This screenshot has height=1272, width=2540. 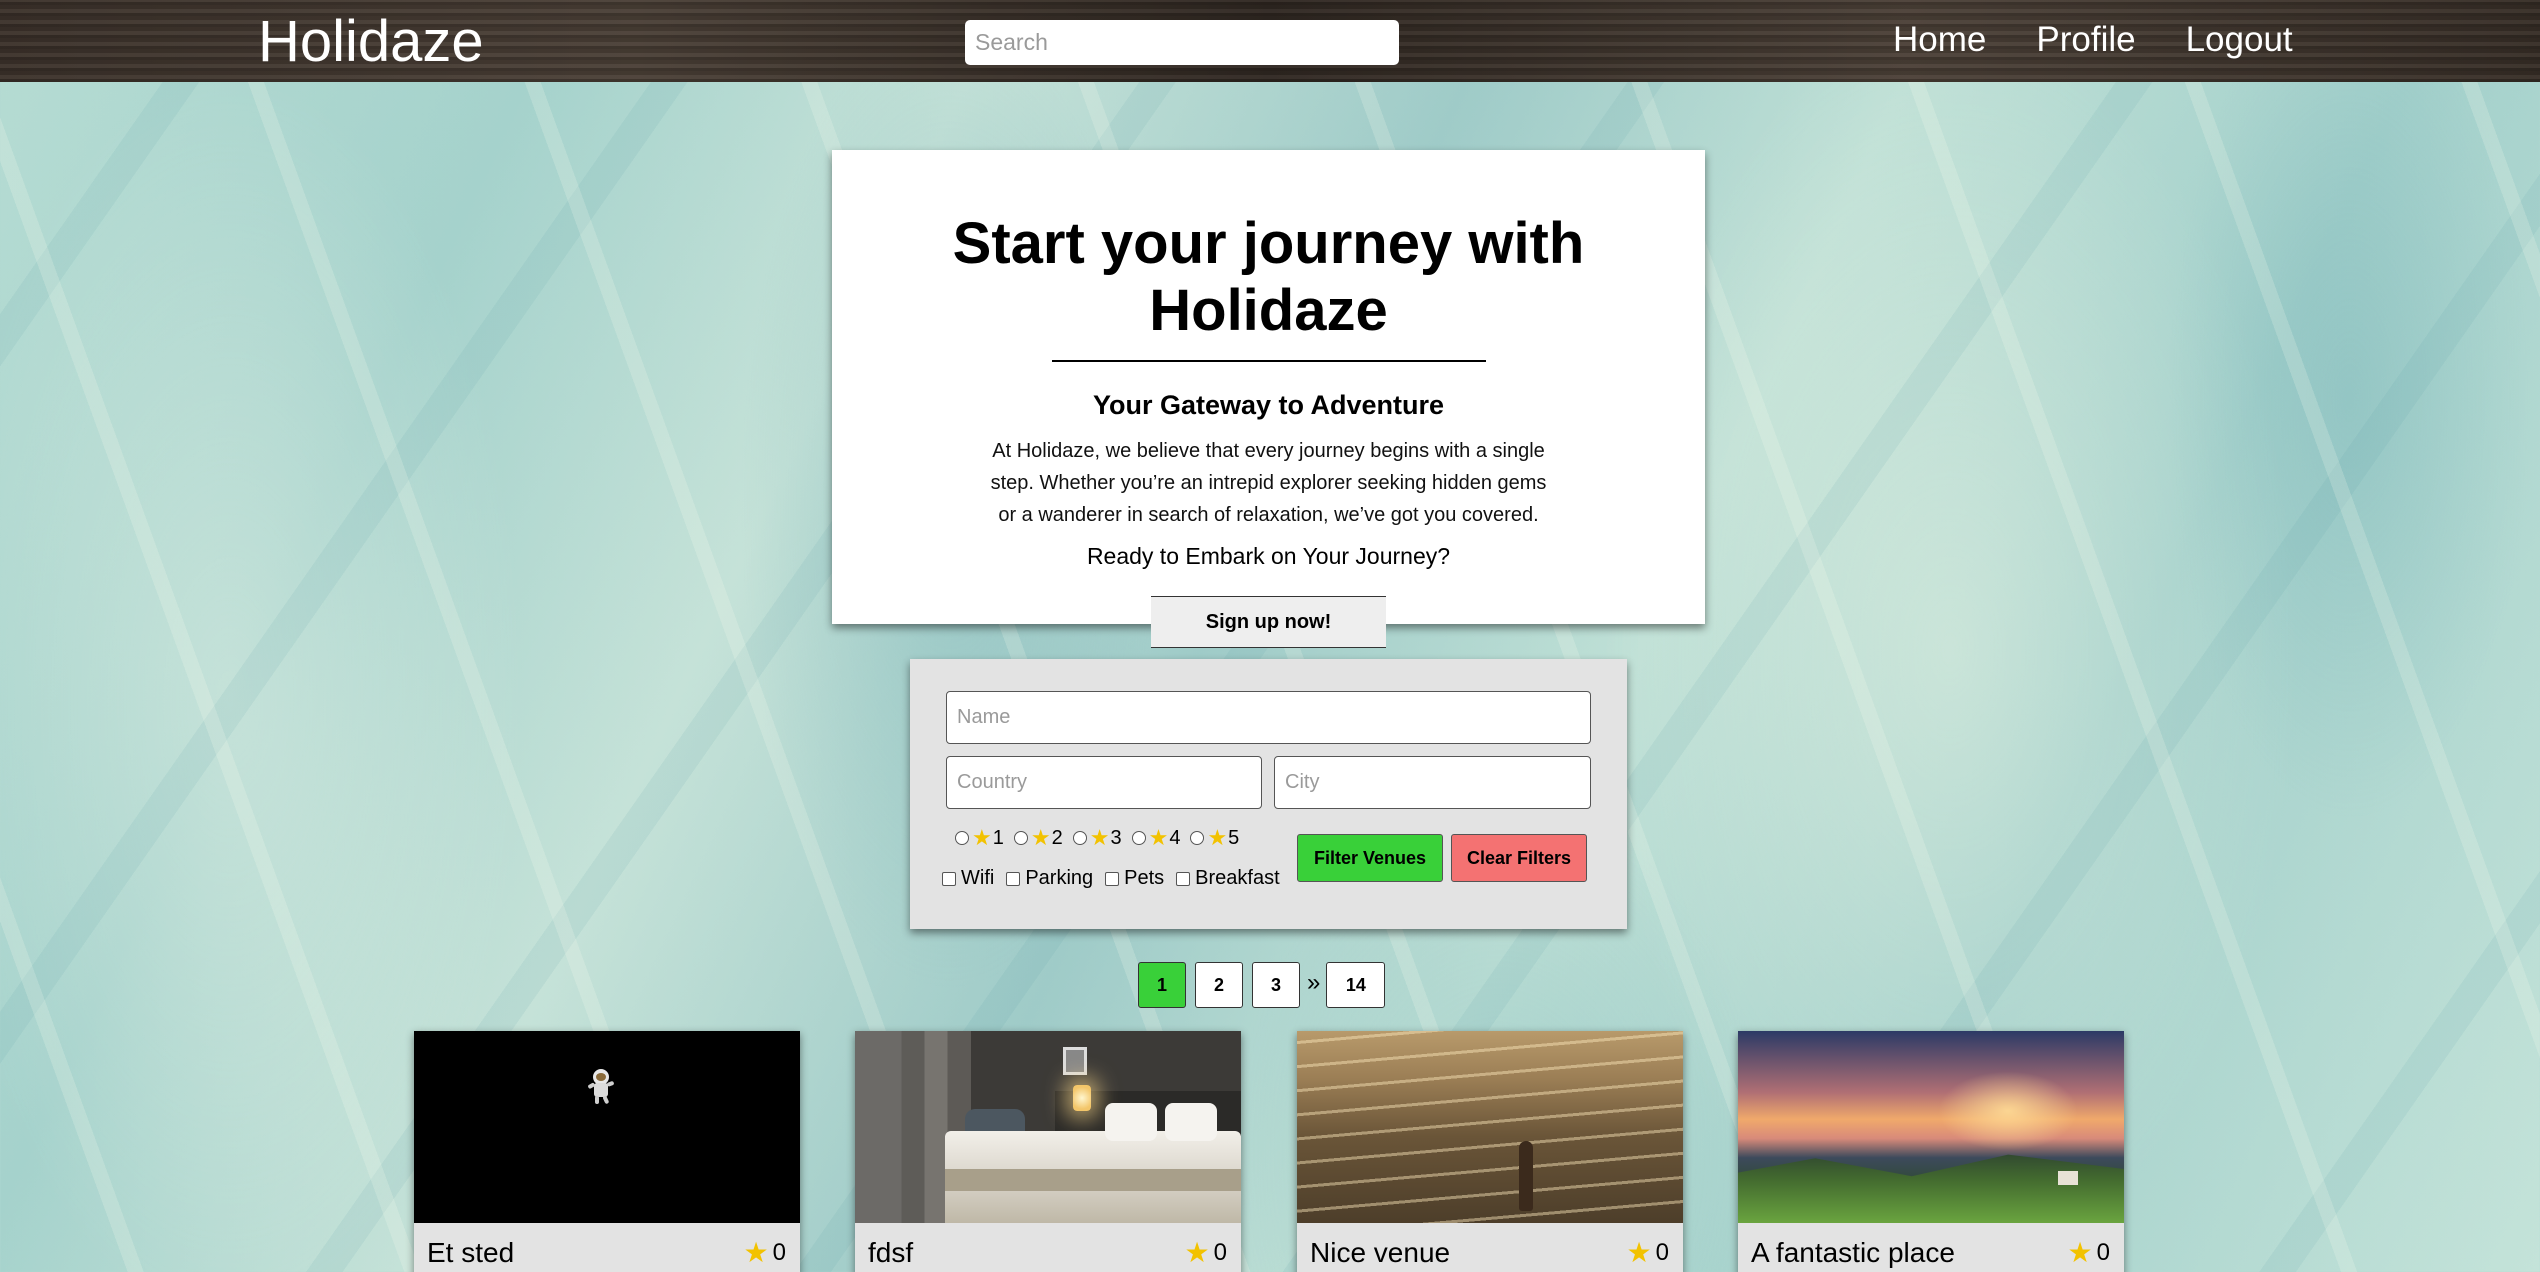 I want to click on site-logo: Holidaze, so click(x=371, y=41).